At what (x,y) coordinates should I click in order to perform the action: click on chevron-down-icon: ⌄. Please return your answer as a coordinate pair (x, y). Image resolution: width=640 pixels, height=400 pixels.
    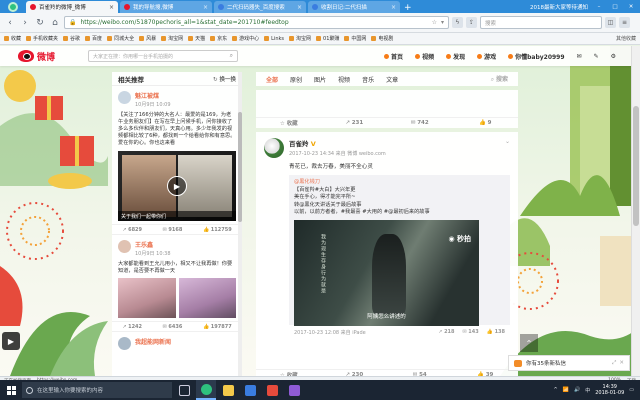
    Looking at the image, I should click on (507, 148).